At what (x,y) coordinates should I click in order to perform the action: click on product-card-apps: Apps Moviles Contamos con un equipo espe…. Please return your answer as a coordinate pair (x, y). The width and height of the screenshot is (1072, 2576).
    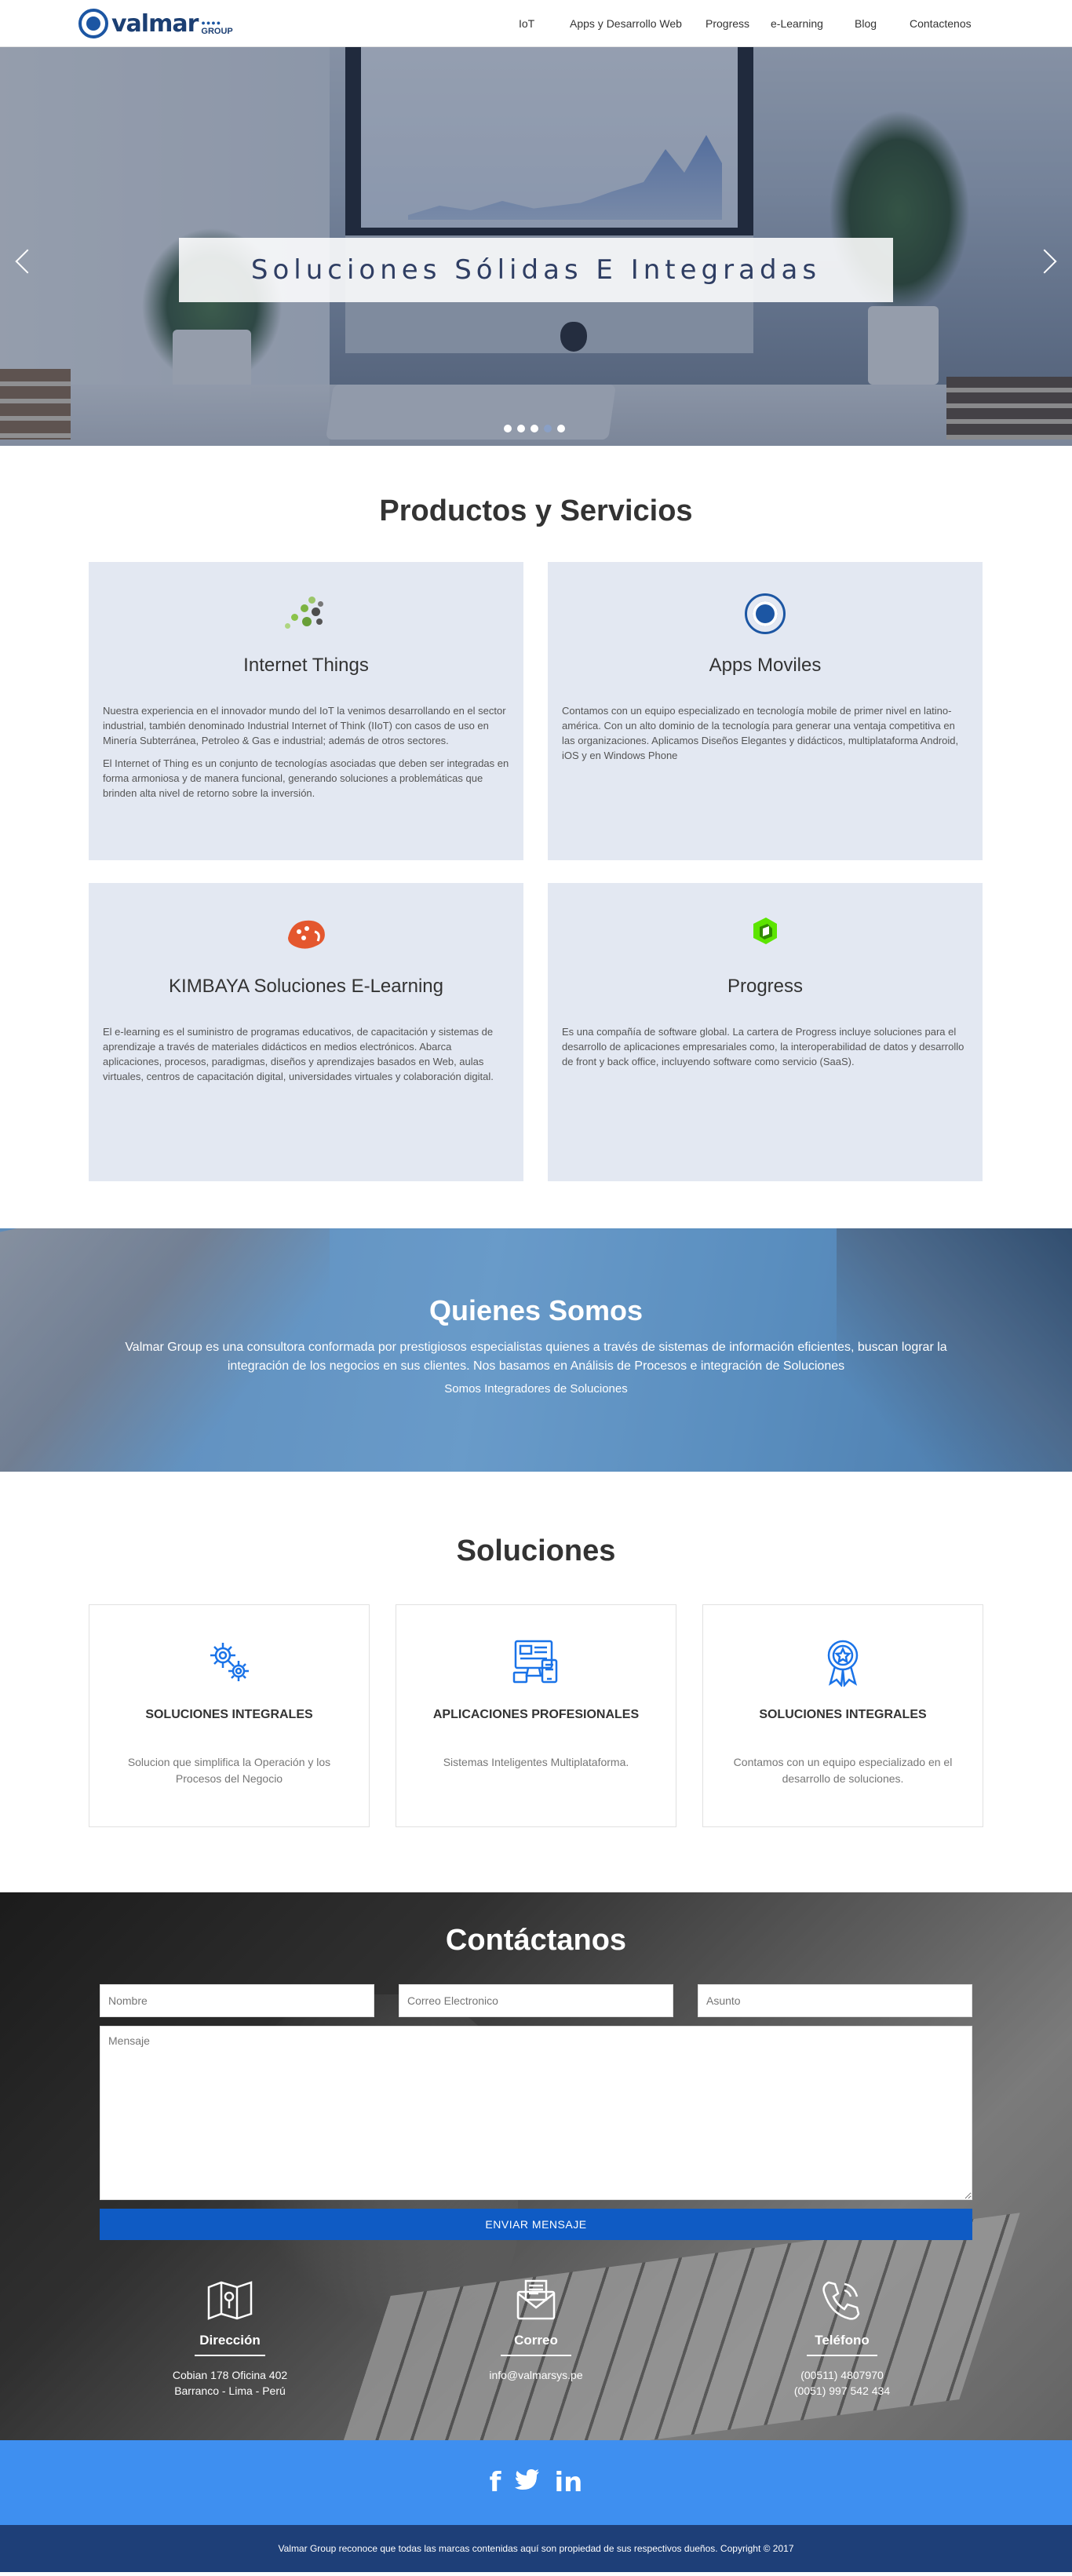
    Looking at the image, I should click on (765, 711).